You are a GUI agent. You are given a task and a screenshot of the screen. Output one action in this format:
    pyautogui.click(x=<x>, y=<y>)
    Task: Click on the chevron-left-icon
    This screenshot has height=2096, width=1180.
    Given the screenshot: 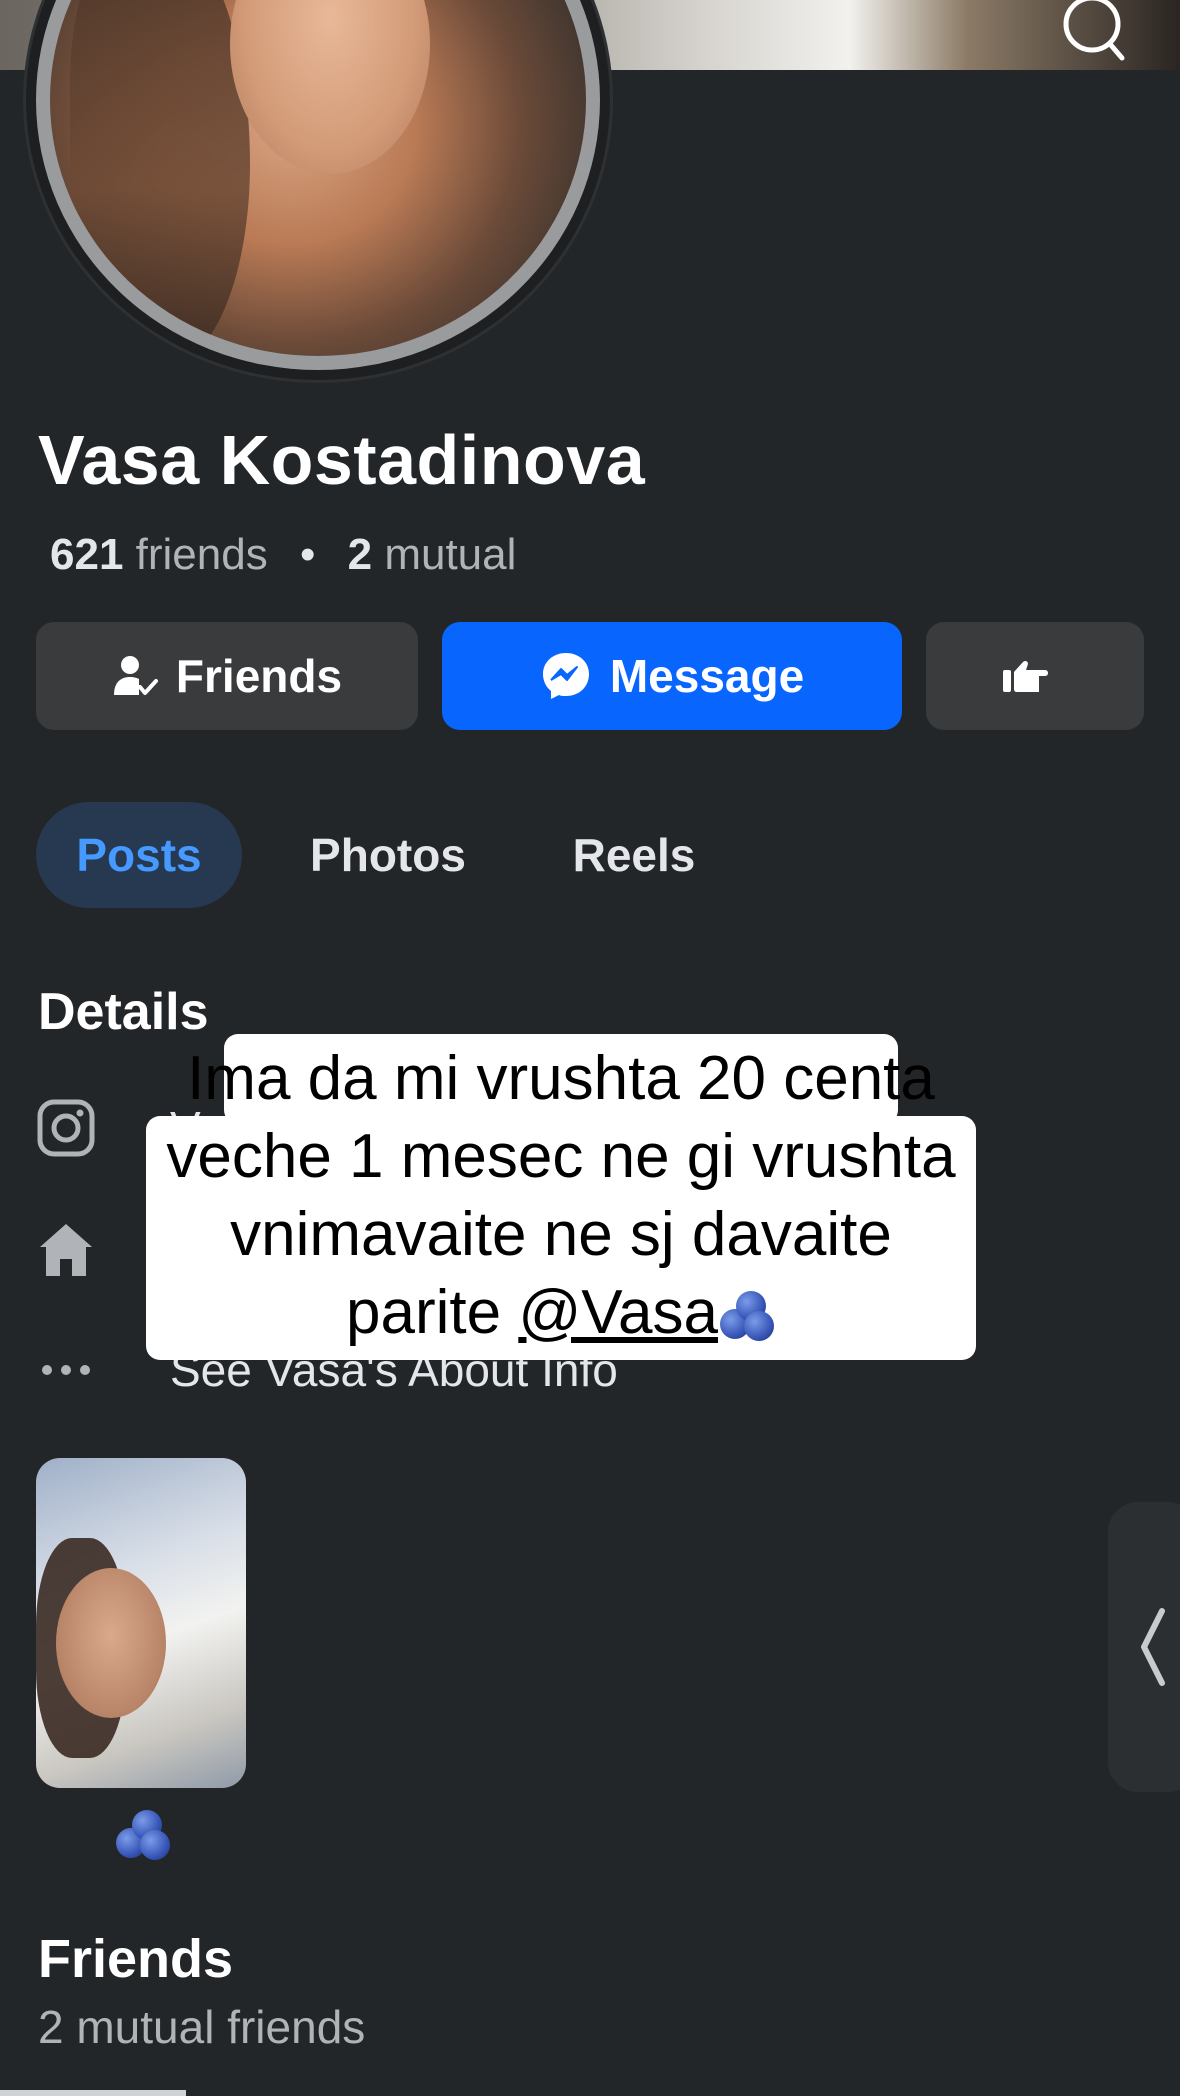 What is the action you would take?
    pyautogui.click(x=1153, y=1647)
    